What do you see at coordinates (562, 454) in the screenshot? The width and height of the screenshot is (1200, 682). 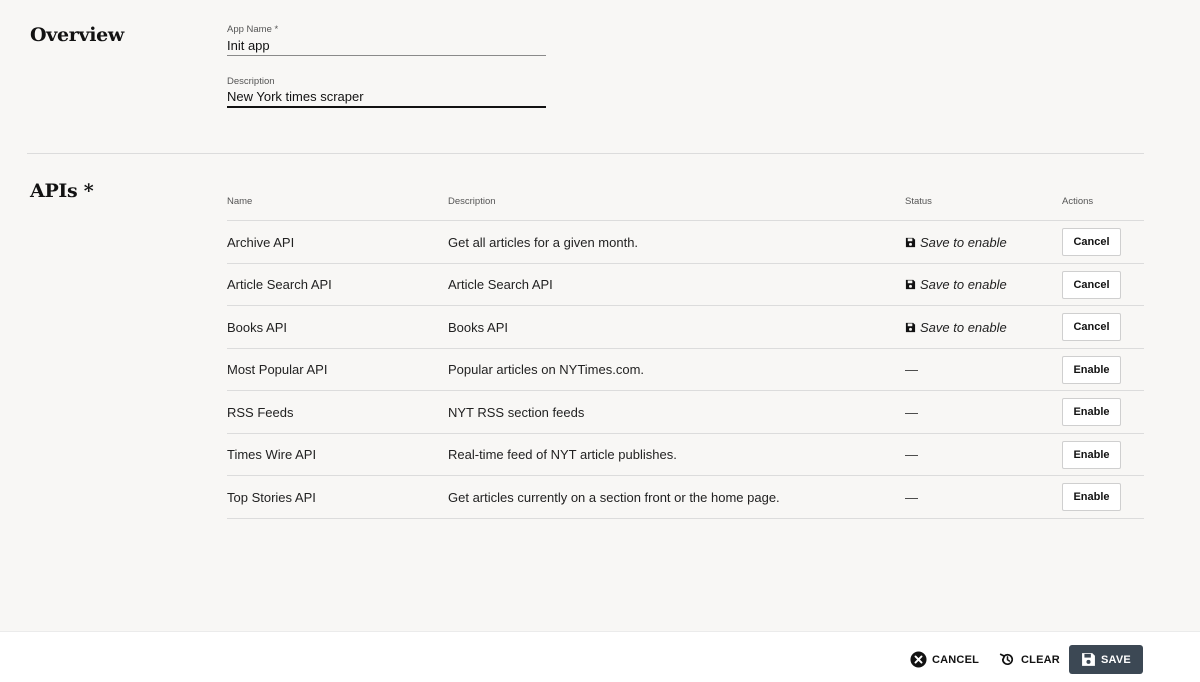 I see `api-description: Real-time feed of NYT article publishes.` at bounding box center [562, 454].